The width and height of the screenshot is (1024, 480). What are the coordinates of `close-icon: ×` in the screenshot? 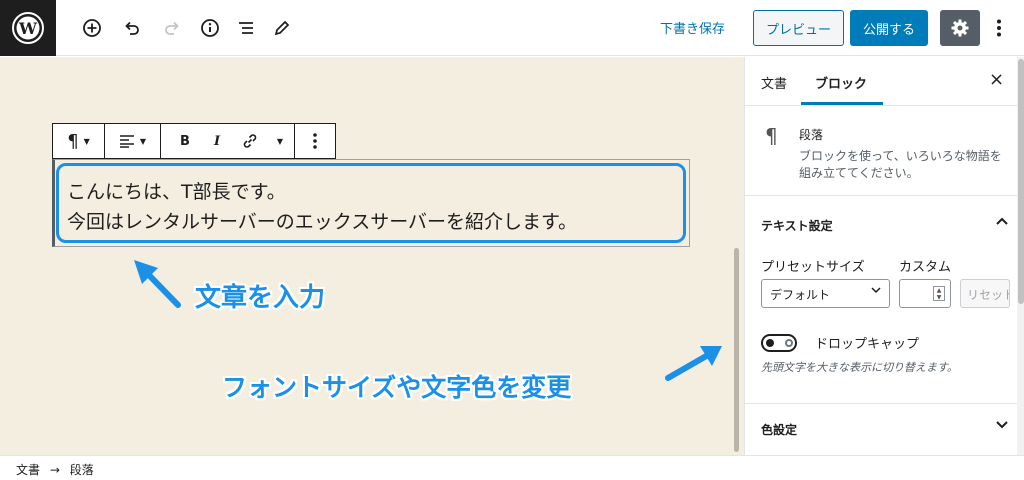 It's located at (996, 79).